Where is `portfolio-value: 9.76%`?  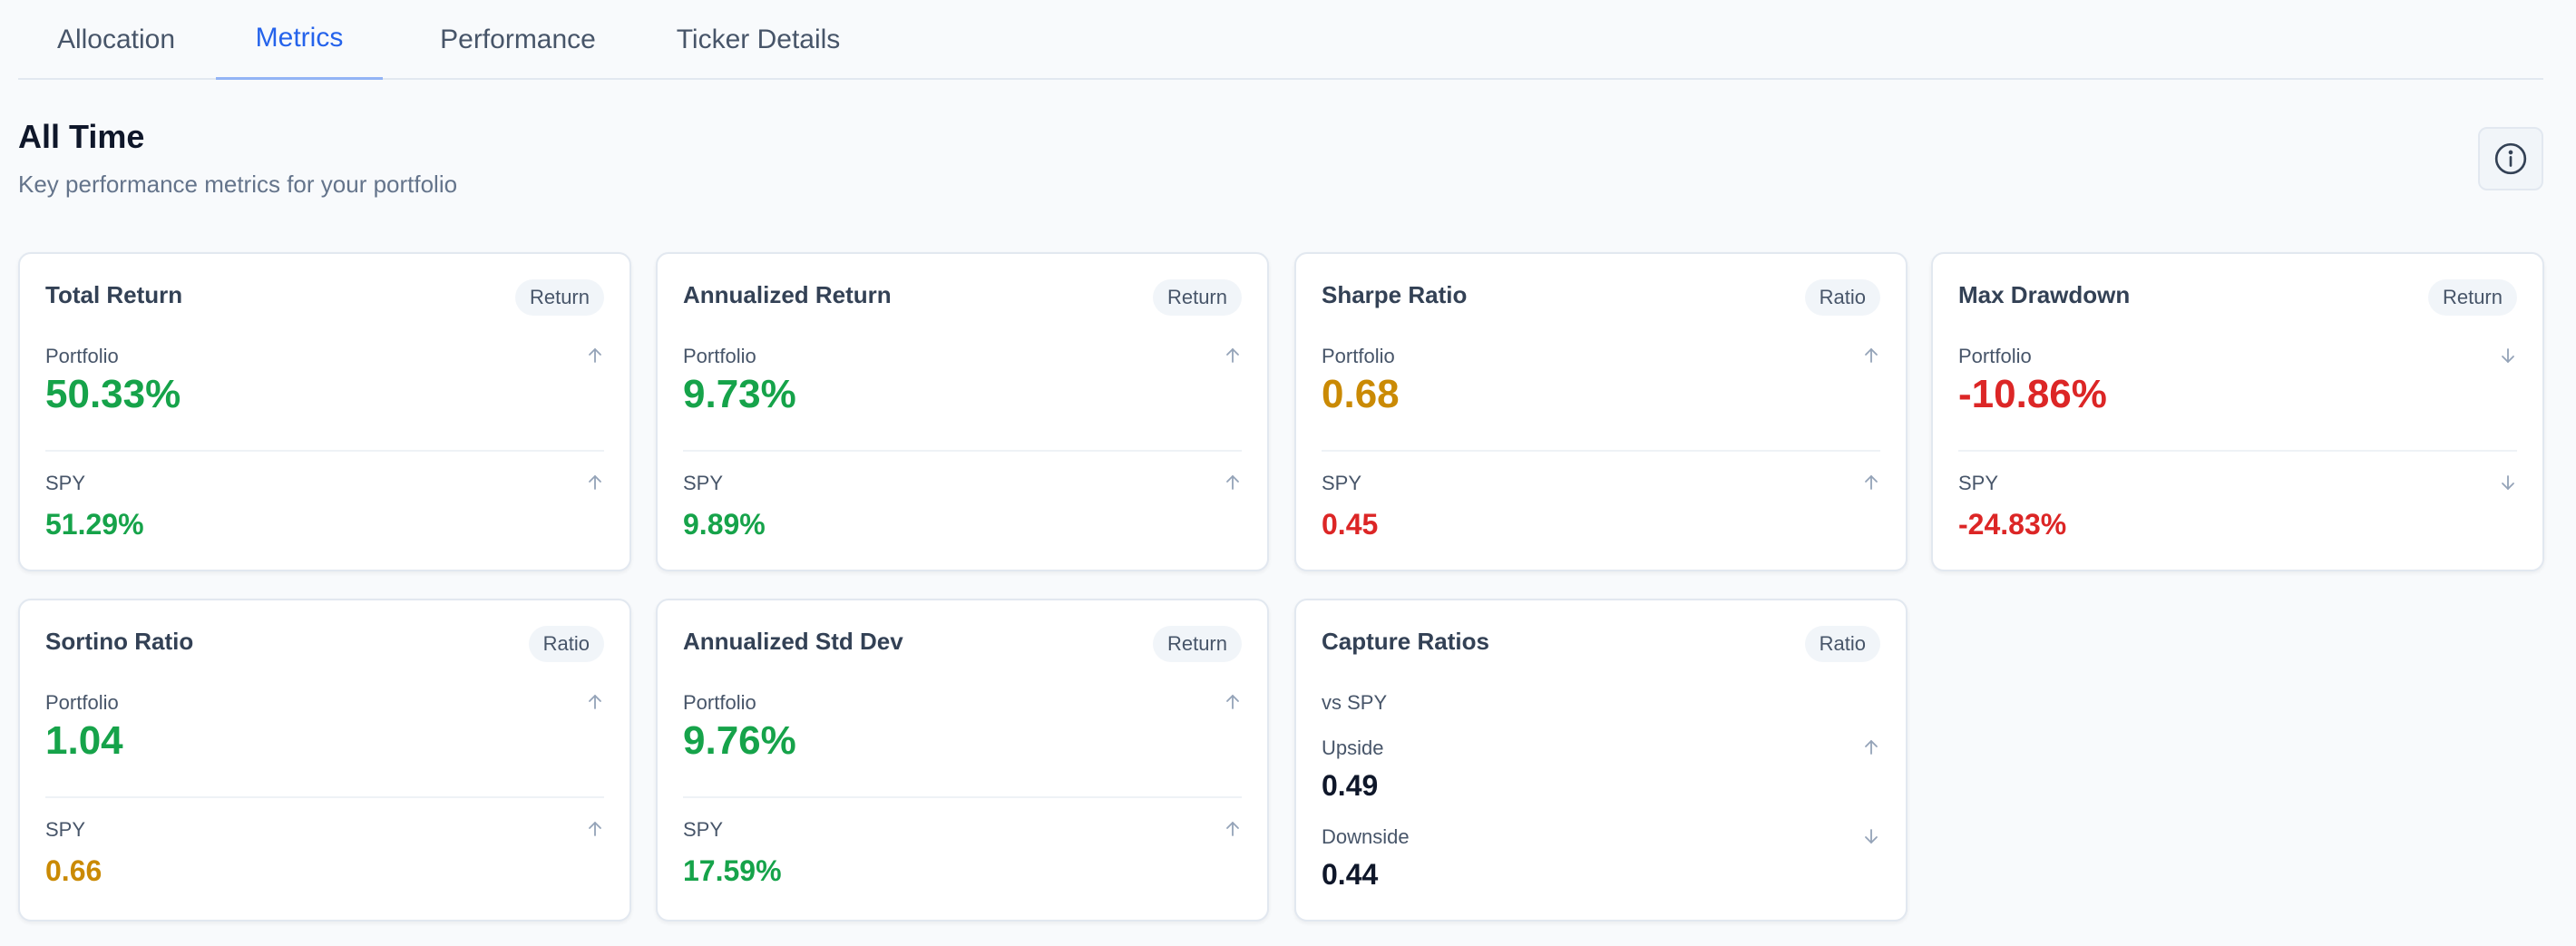
portfolio-value: 9.76% is located at coordinates (739, 740).